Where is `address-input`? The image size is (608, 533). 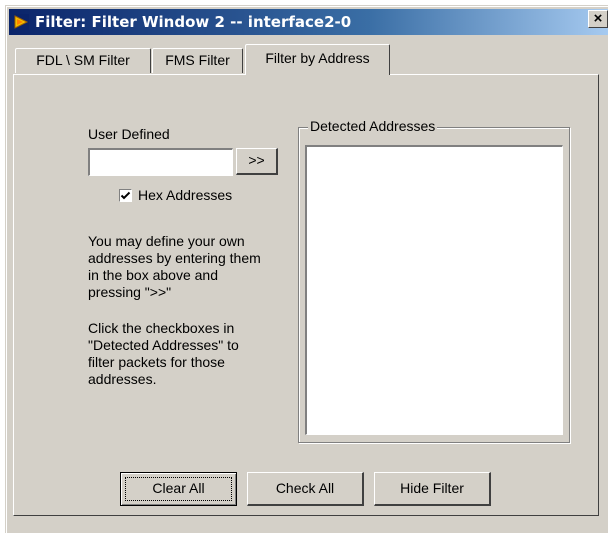 address-input is located at coordinates (160, 162).